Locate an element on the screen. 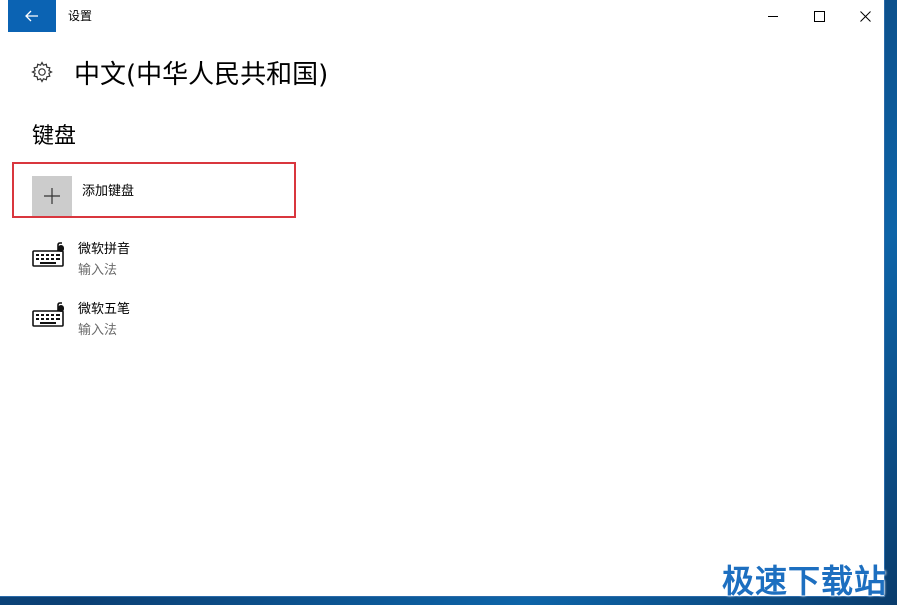 The height and width of the screenshot is (605, 897). close-button is located at coordinates (865, 16).